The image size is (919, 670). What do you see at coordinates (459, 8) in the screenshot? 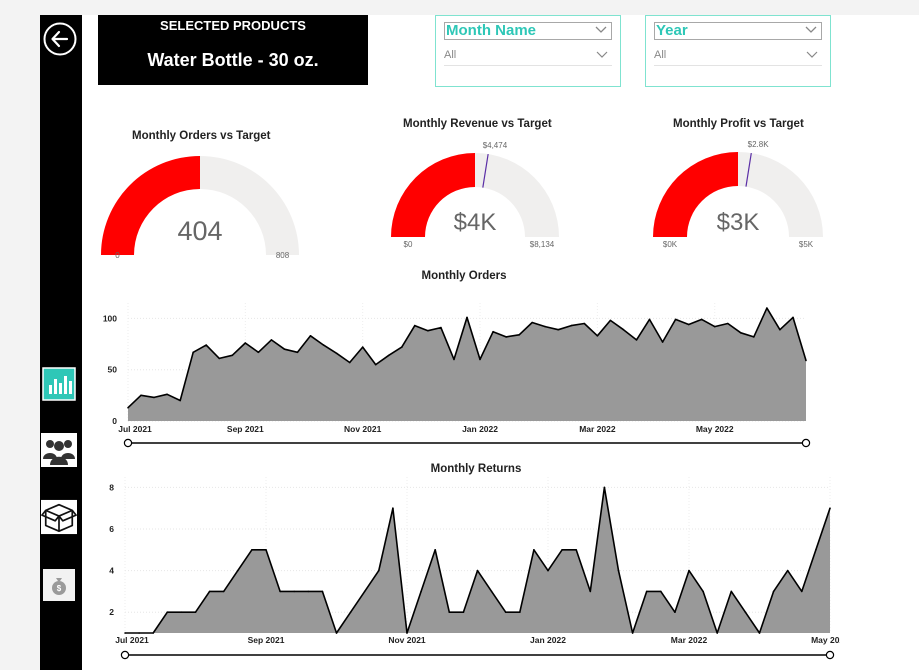
I see `top-band` at bounding box center [459, 8].